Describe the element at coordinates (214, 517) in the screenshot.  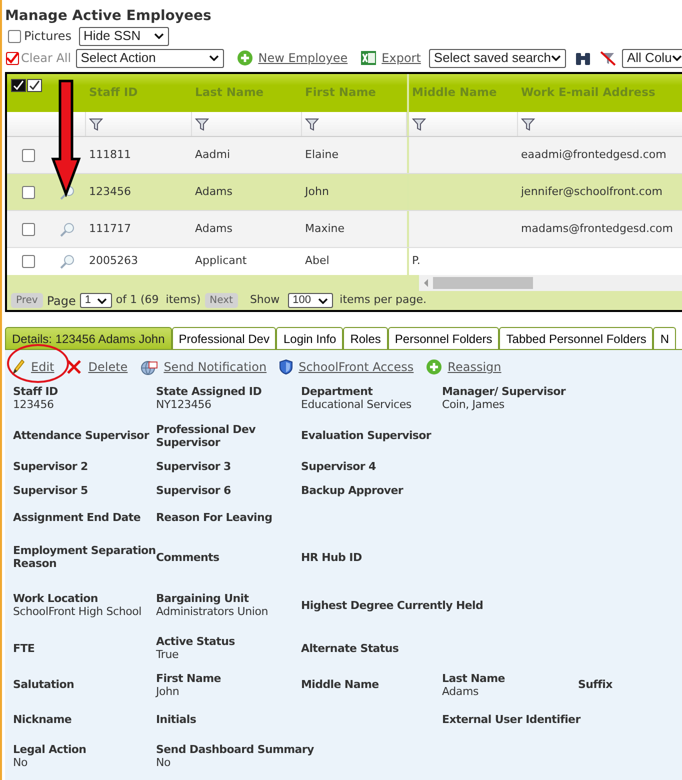
I see `field-label: Reason For Leaving` at that location.